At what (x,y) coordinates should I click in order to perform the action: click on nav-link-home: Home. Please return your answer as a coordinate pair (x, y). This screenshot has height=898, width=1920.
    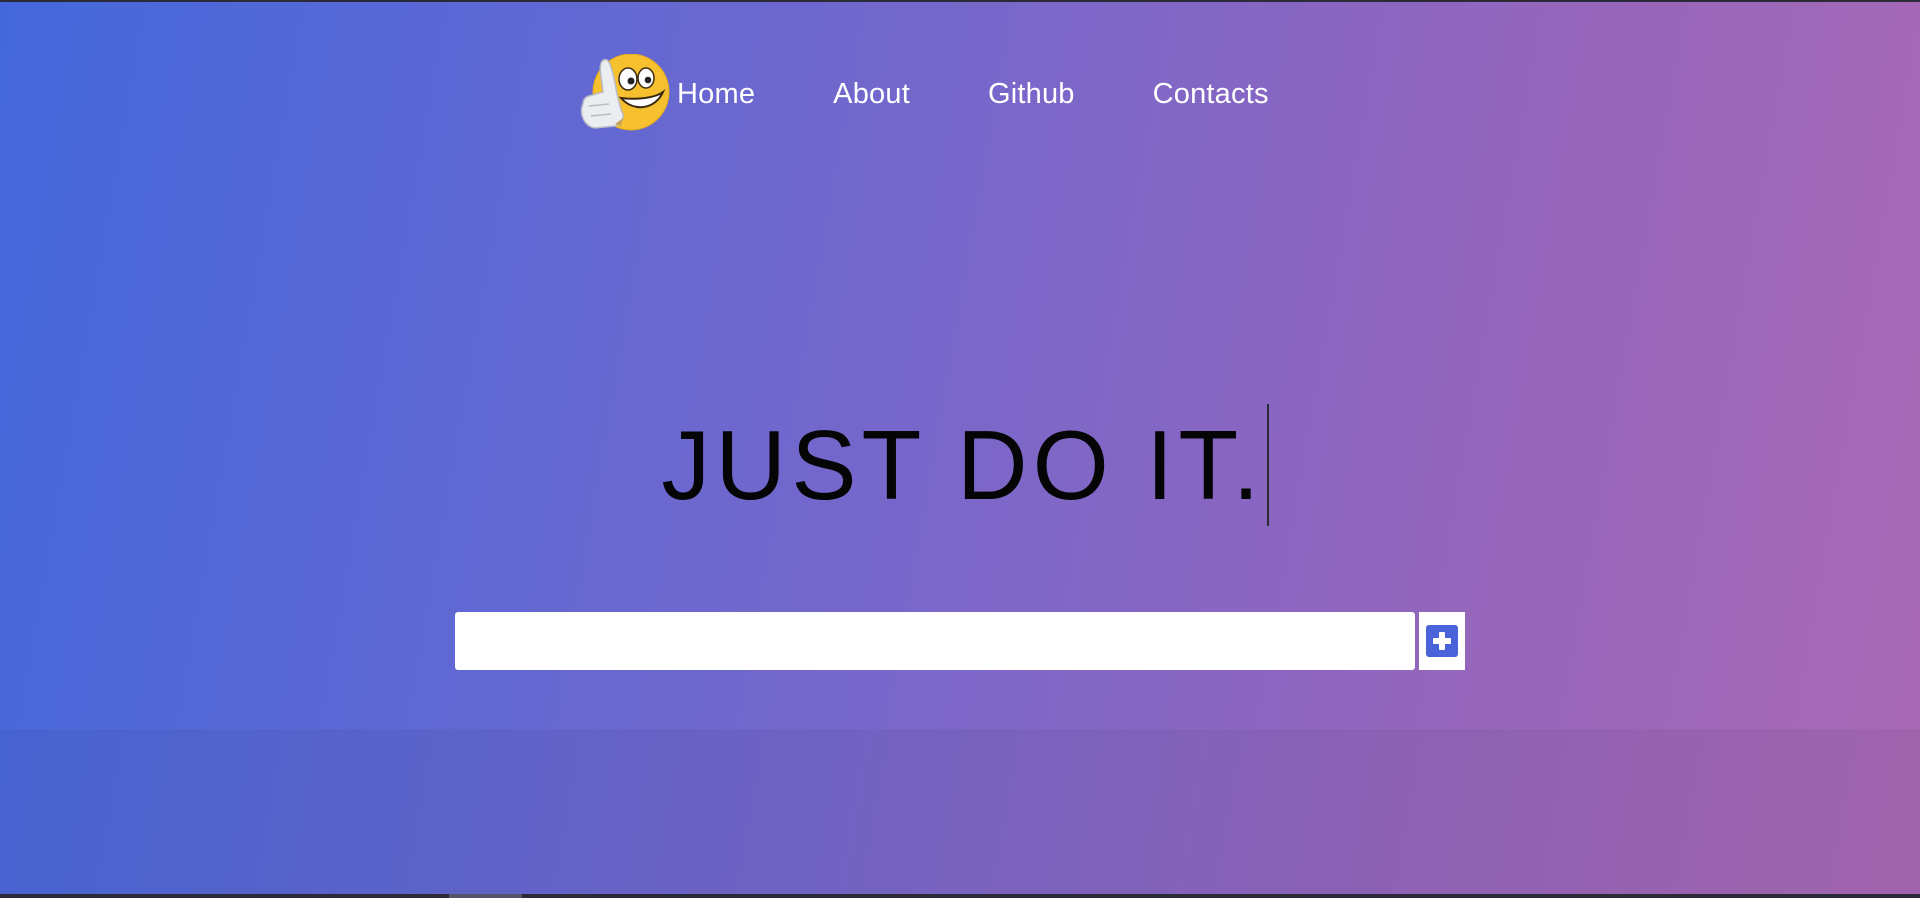
    Looking at the image, I should click on (716, 94).